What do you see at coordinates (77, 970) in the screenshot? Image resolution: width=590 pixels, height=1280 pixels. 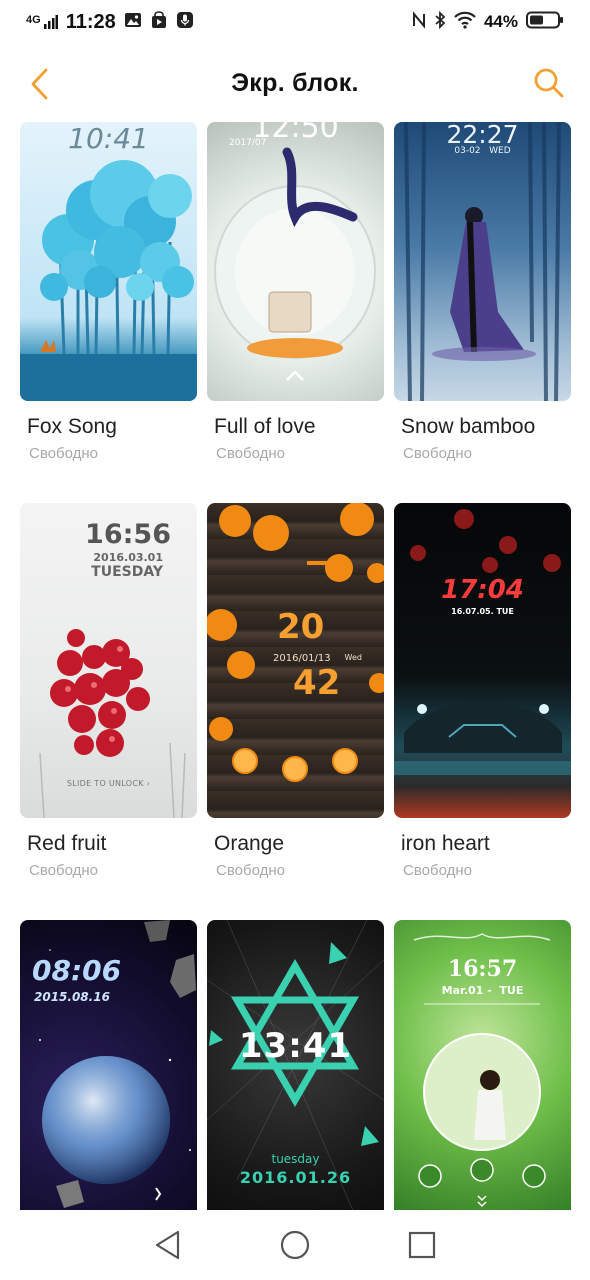 I see `thumb-clock: 08:06` at bounding box center [77, 970].